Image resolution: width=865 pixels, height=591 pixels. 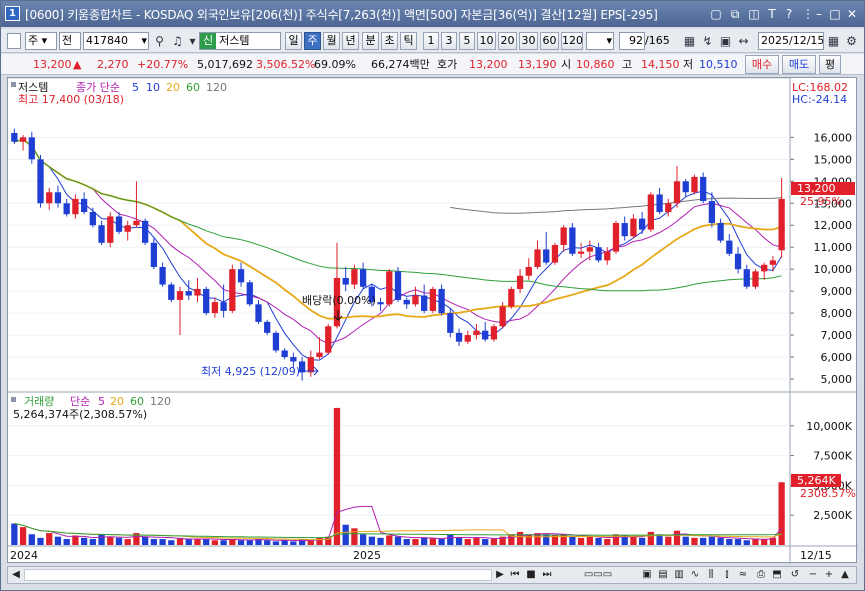 I want to click on sell-button: 매도, so click(x=799, y=64).